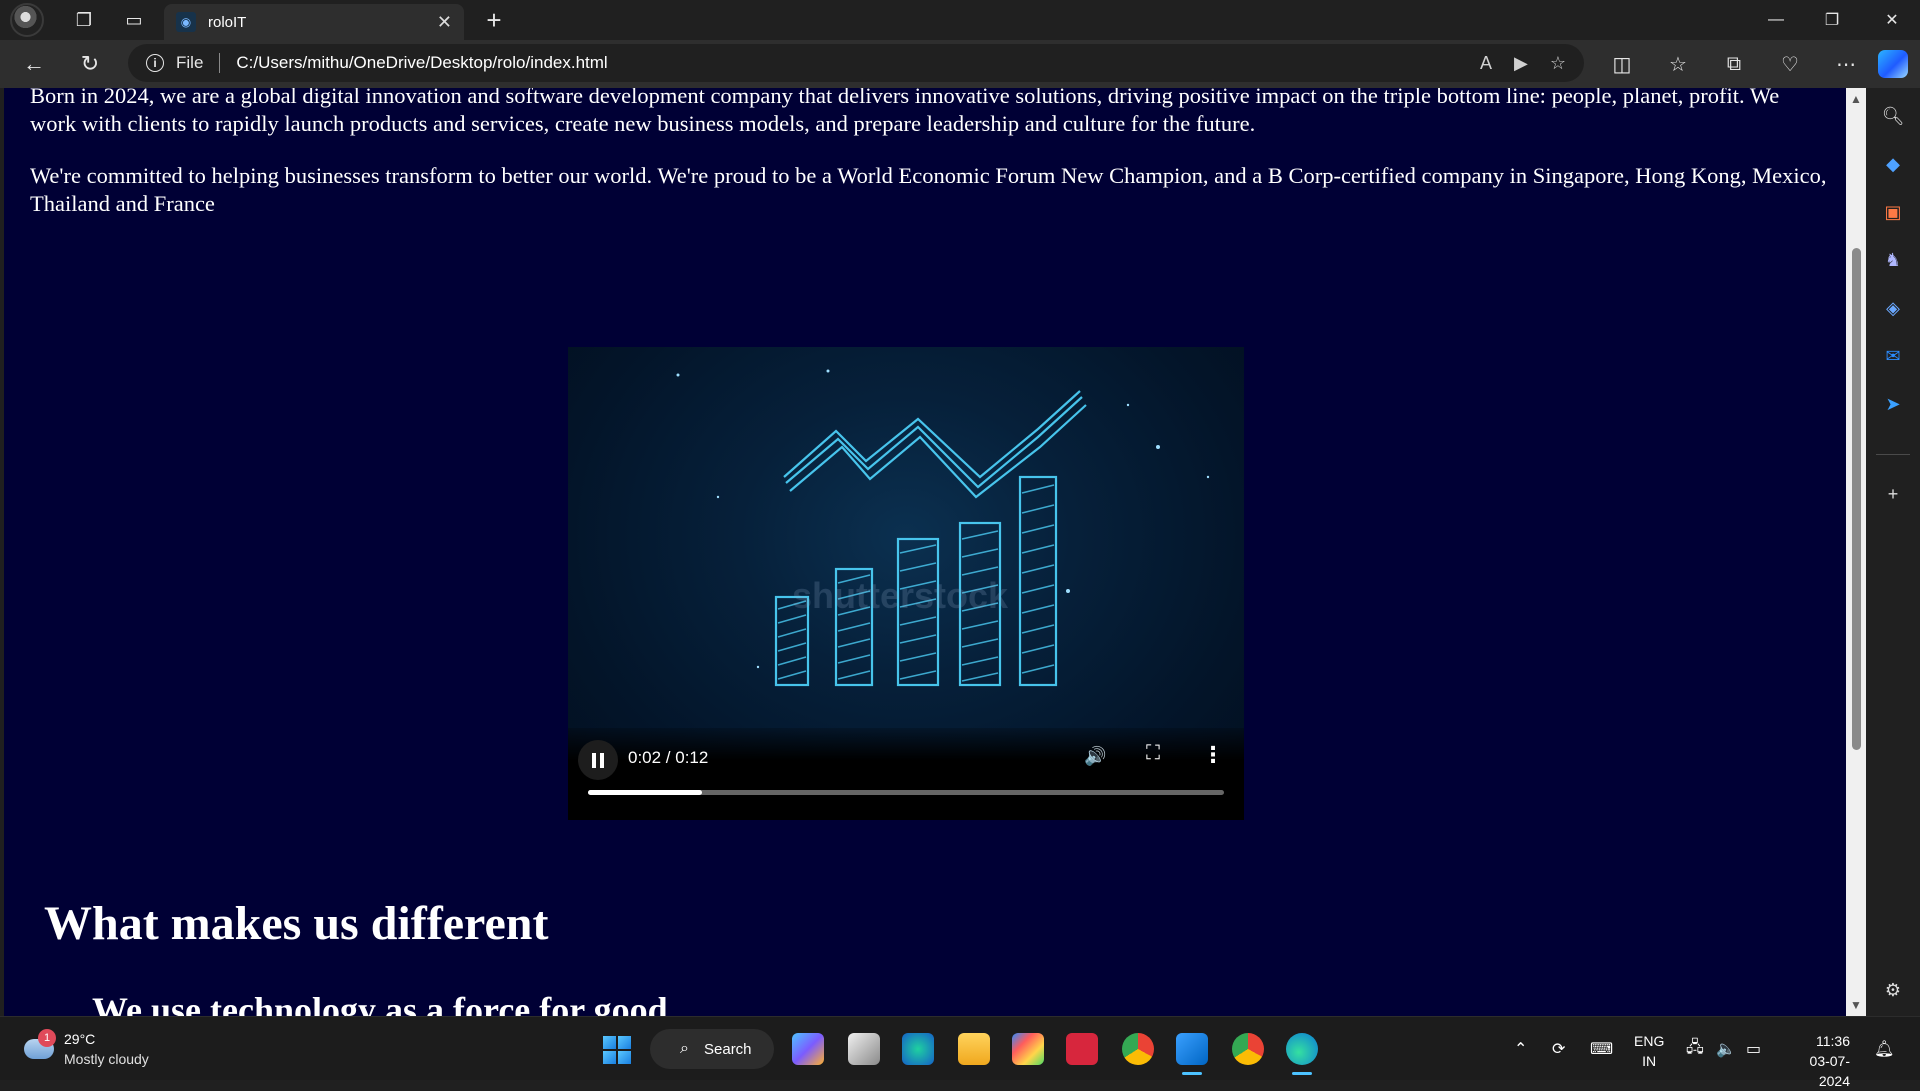 This screenshot has height=1091, width=1920. I want to click on task-view-icon, so click(864, 1049).